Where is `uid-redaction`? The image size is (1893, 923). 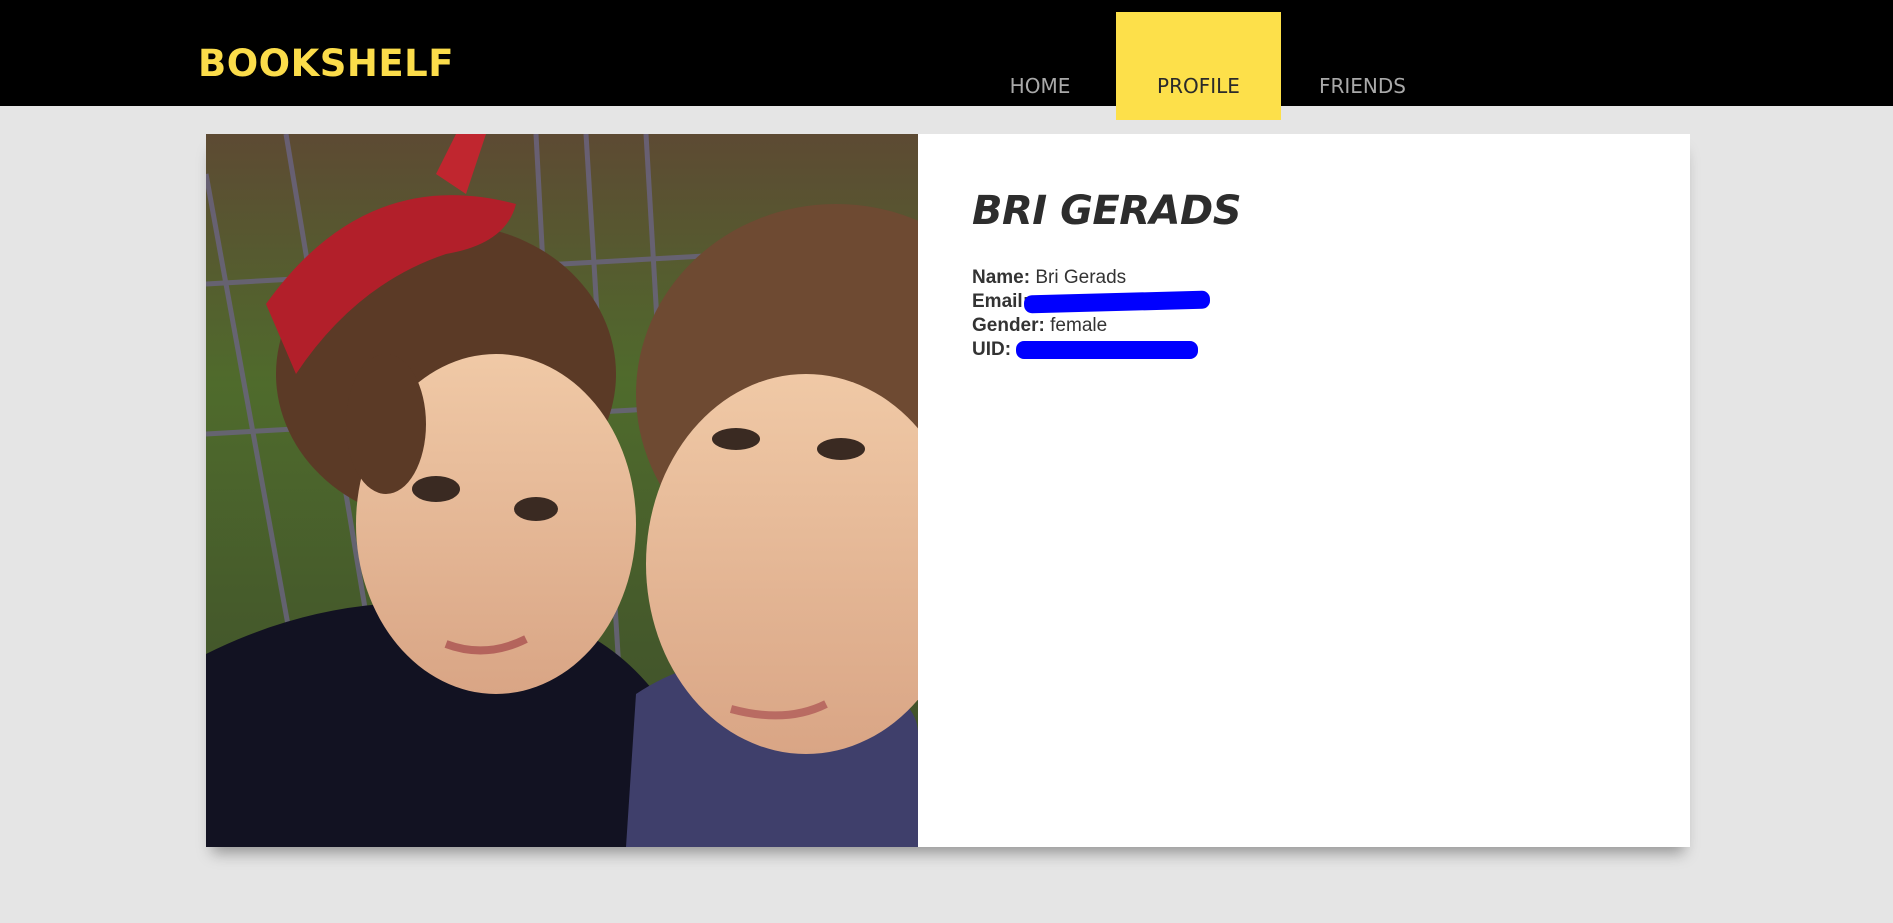 uid-redaction is located at coordinates (1107, 350).